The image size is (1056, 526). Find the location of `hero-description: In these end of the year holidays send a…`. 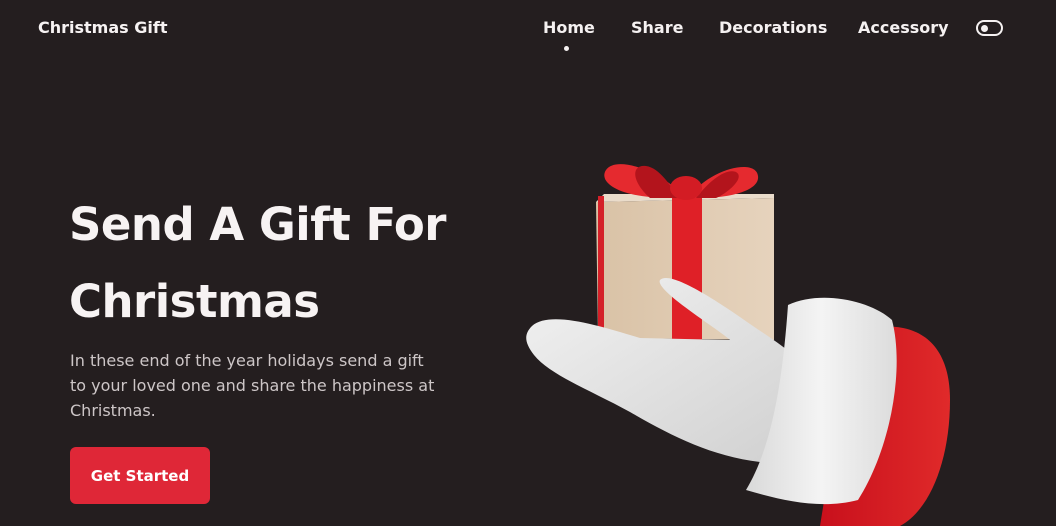

hero-description: In these end of the year holidays send a… is located at coordinates (252, 385).